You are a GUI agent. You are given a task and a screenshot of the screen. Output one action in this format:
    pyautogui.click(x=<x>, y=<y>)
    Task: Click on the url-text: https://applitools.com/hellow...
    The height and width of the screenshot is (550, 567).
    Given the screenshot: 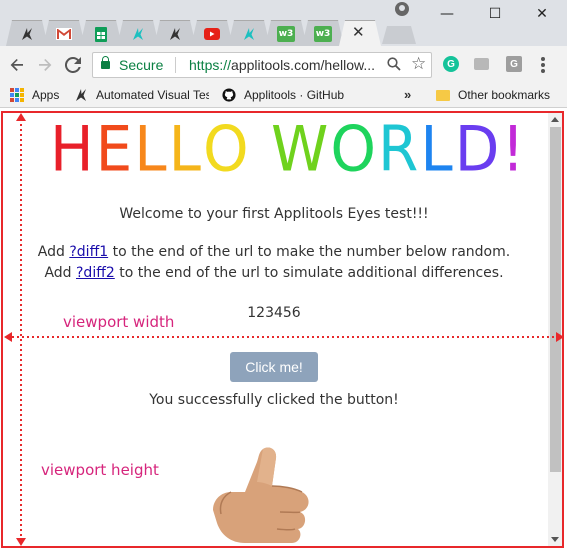 What is the action you would take?
    pyautogui.click(x=289, y=65)
    